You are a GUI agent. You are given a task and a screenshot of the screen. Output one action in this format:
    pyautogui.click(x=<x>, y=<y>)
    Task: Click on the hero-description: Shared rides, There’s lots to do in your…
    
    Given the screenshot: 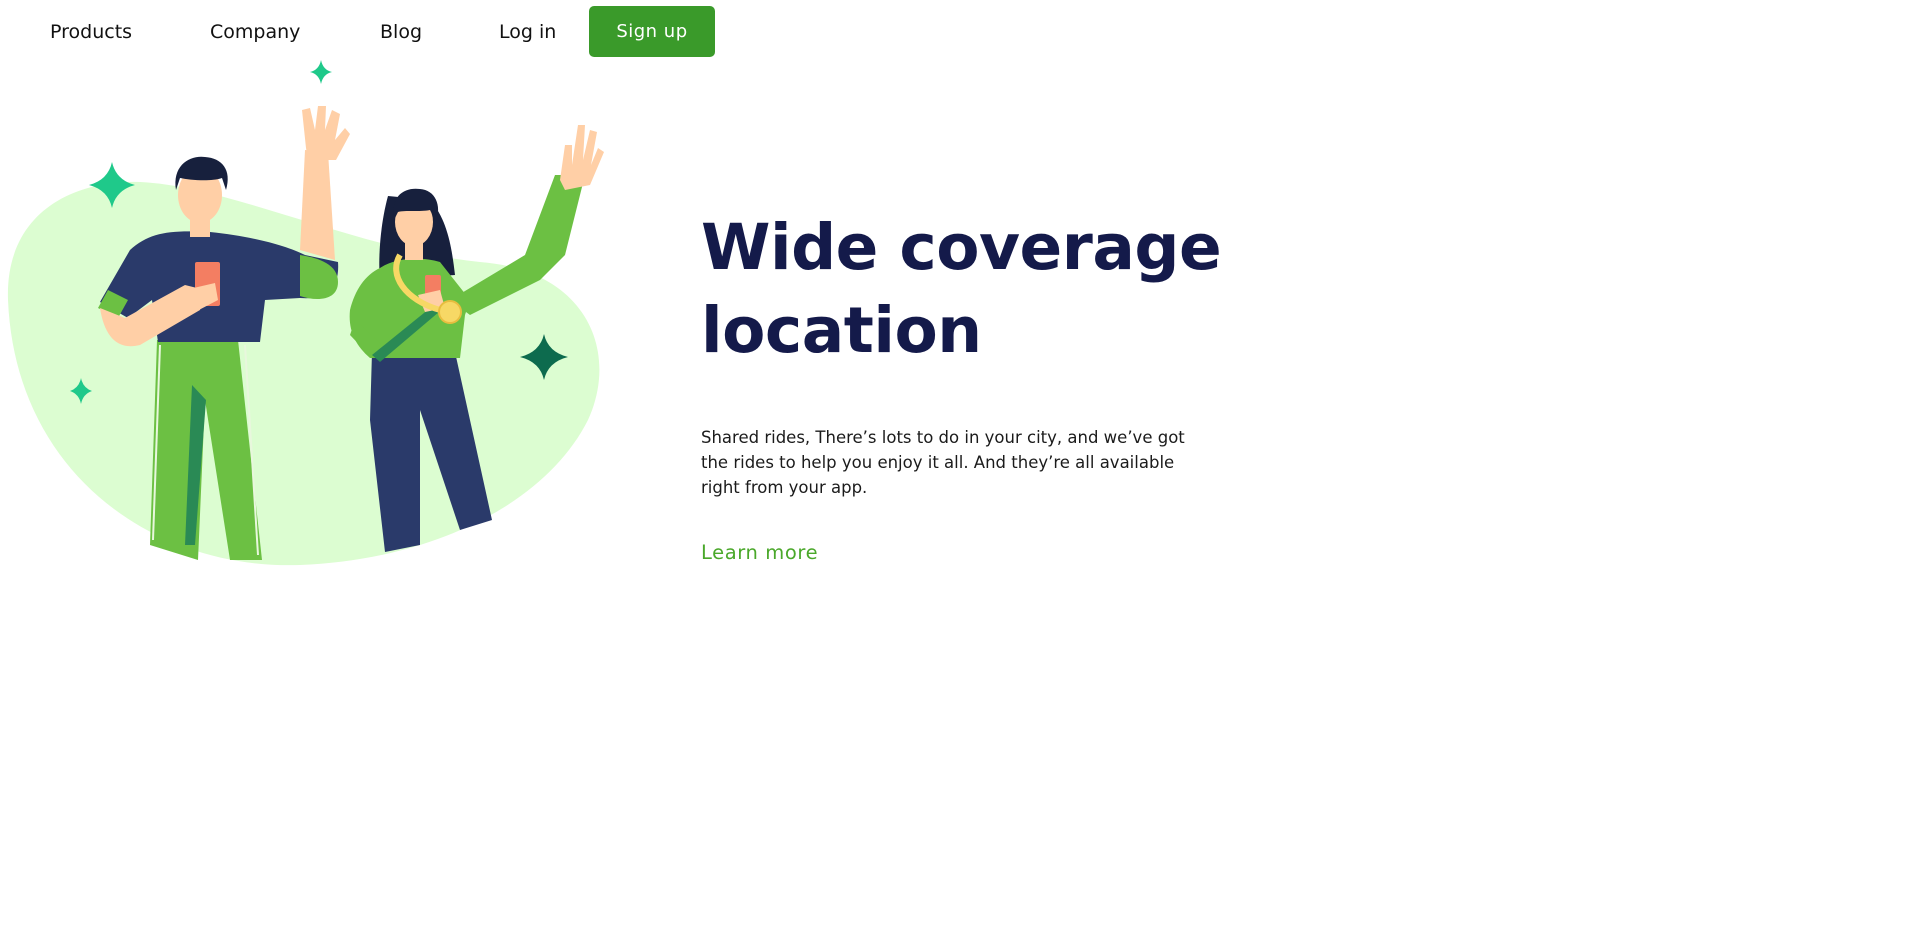 What is the action you would take?
    pyautogui.click(x=943, y=462)
    